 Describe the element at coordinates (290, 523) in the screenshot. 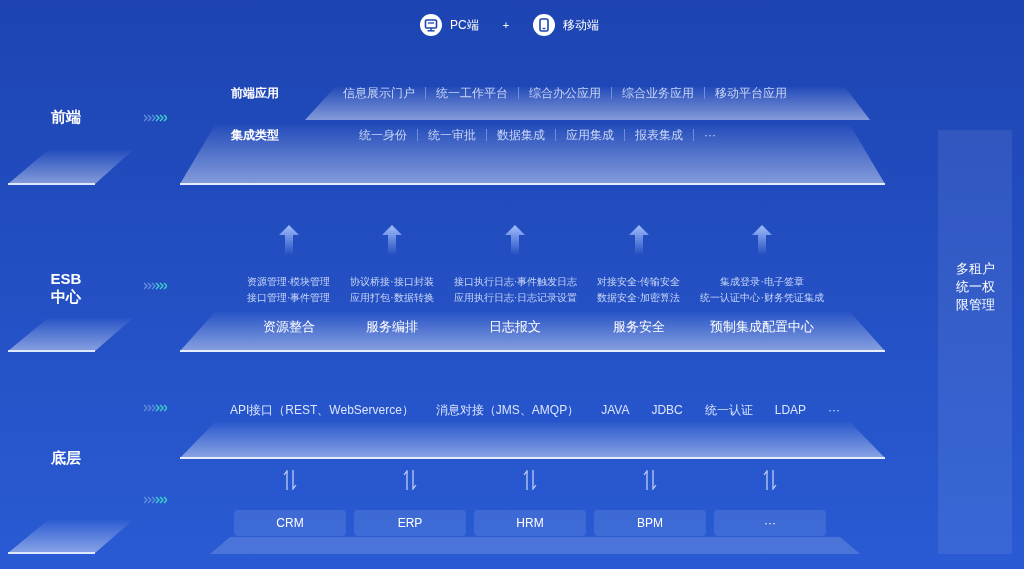

I see `system-box: CRM` at that location.